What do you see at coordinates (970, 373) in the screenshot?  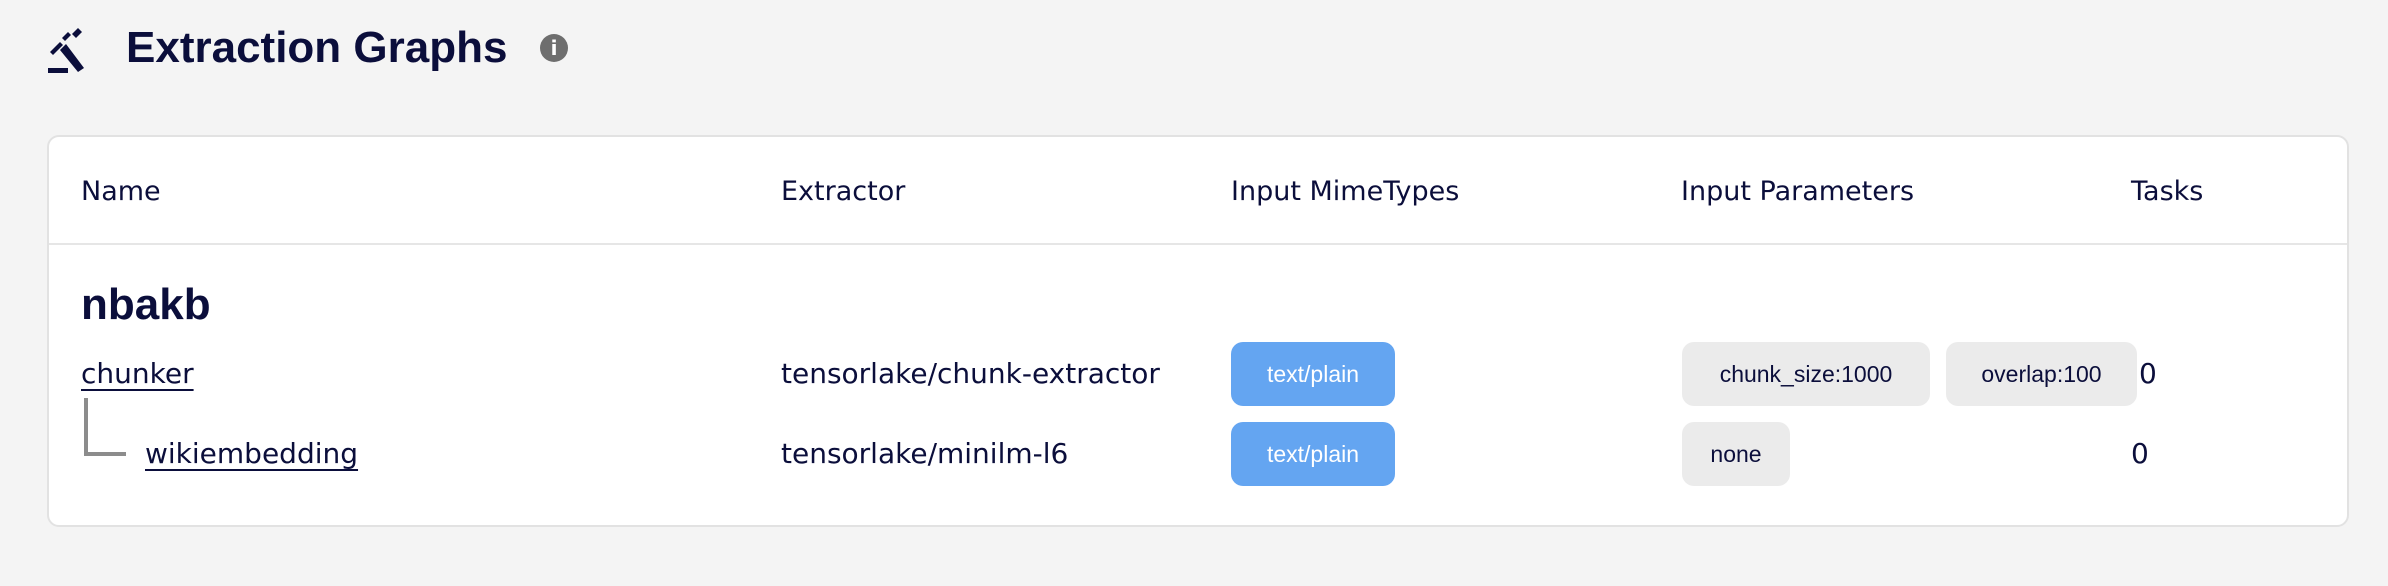 I see `extractor-name: tensorlake/chunk-extractor` at bounding box center [970, 373].